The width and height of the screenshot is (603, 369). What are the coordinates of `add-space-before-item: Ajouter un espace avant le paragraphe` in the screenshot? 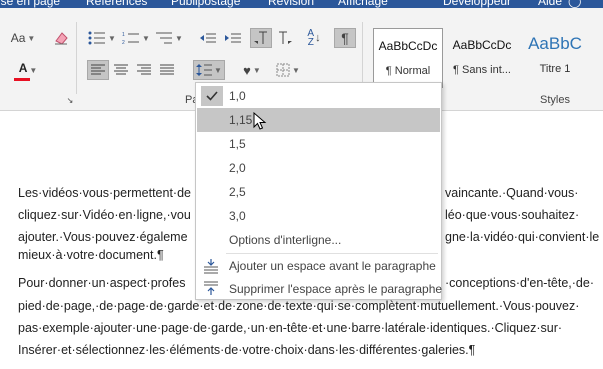 It's located at (318, 266).